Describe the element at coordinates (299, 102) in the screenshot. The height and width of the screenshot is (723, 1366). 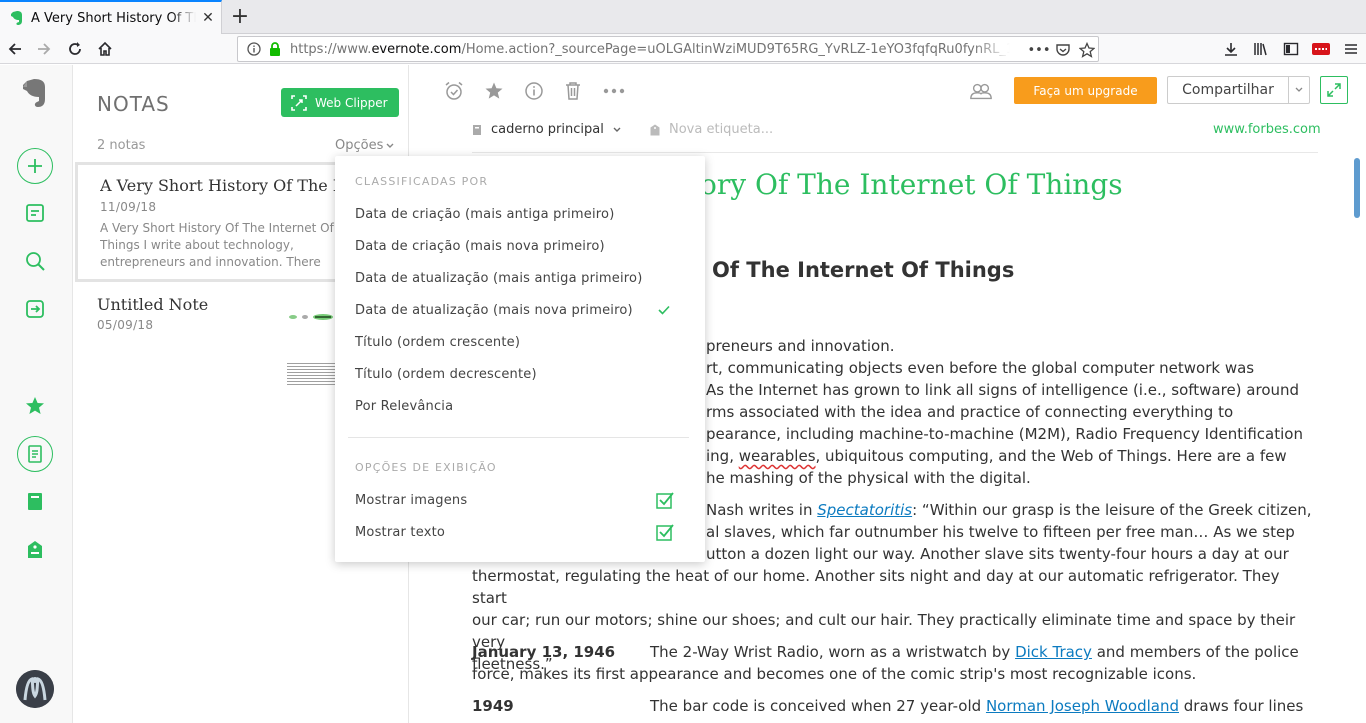
I see `web-clipper-icon` at that location.